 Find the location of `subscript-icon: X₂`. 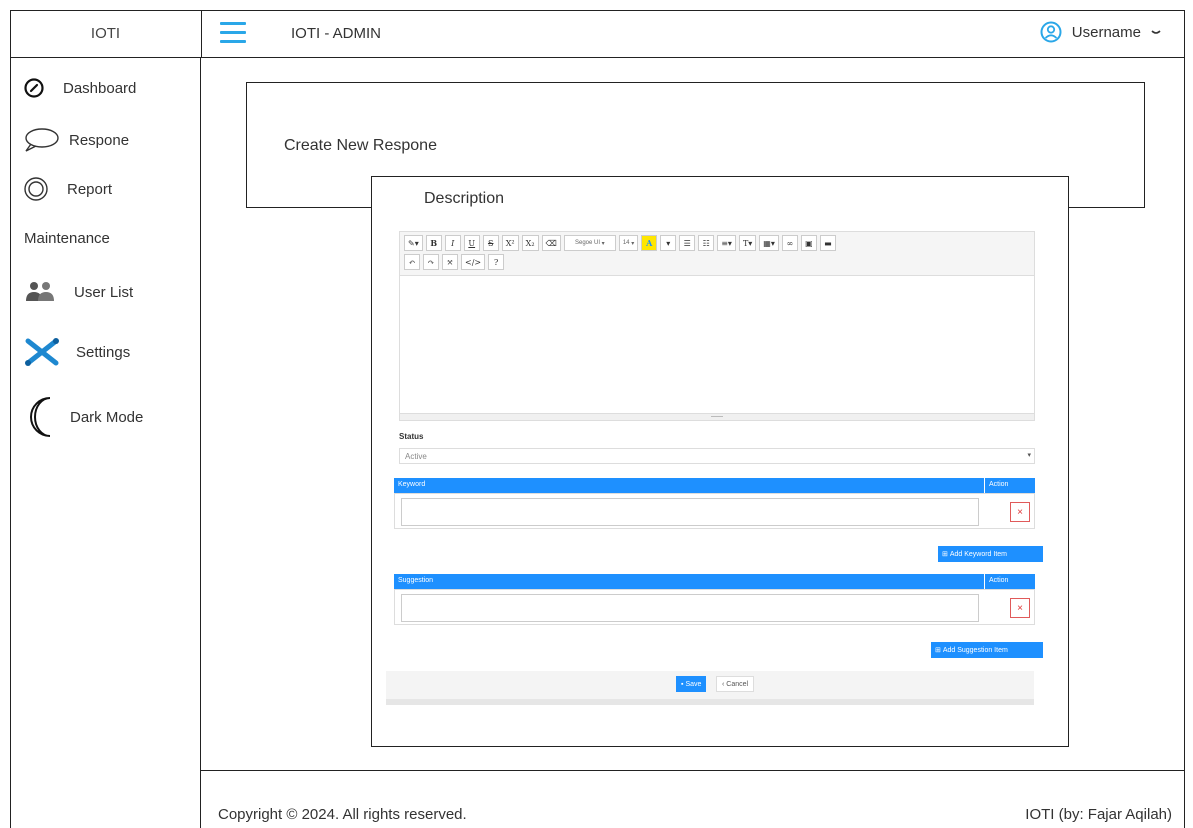

subscript-icon: X₂ is located at coordinates (530, 243).